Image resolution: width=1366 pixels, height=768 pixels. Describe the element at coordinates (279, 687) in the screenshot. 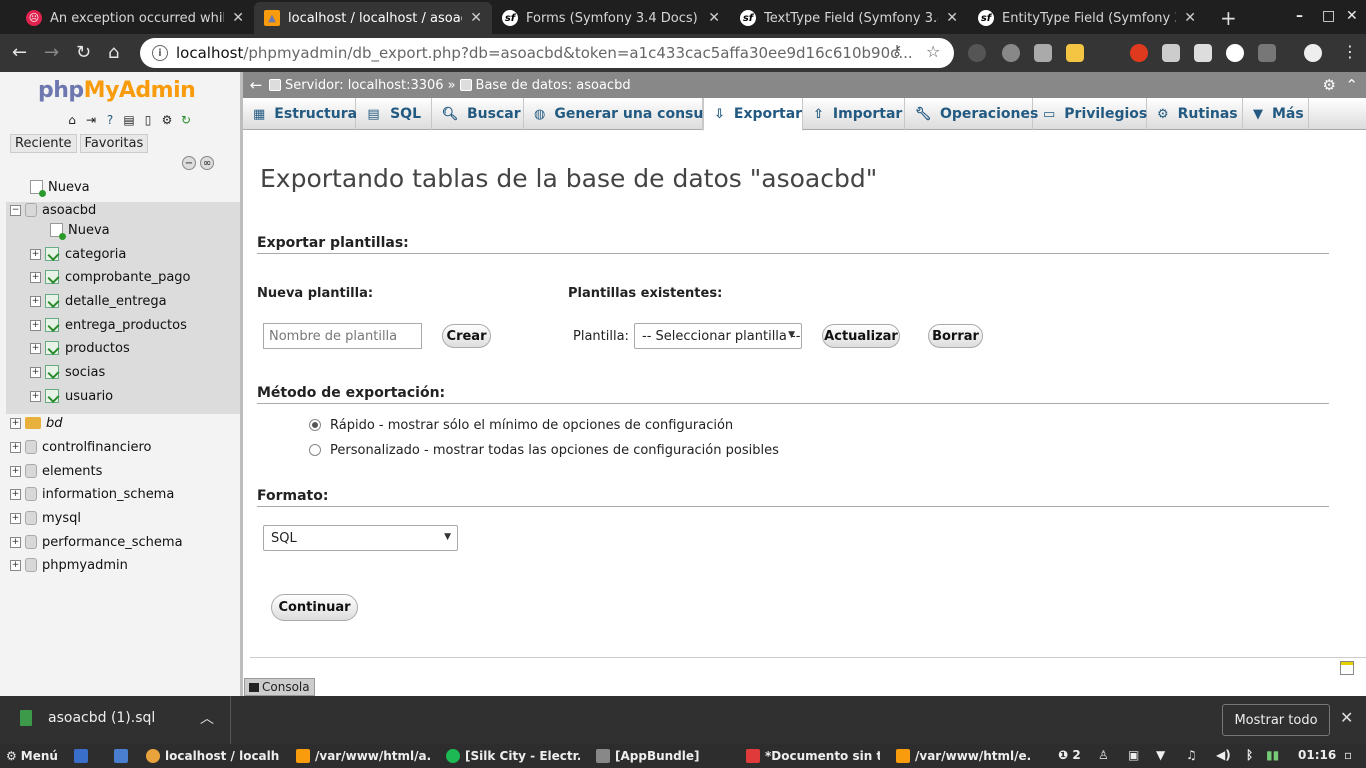

I see `console-toggle: Consola` at that location.